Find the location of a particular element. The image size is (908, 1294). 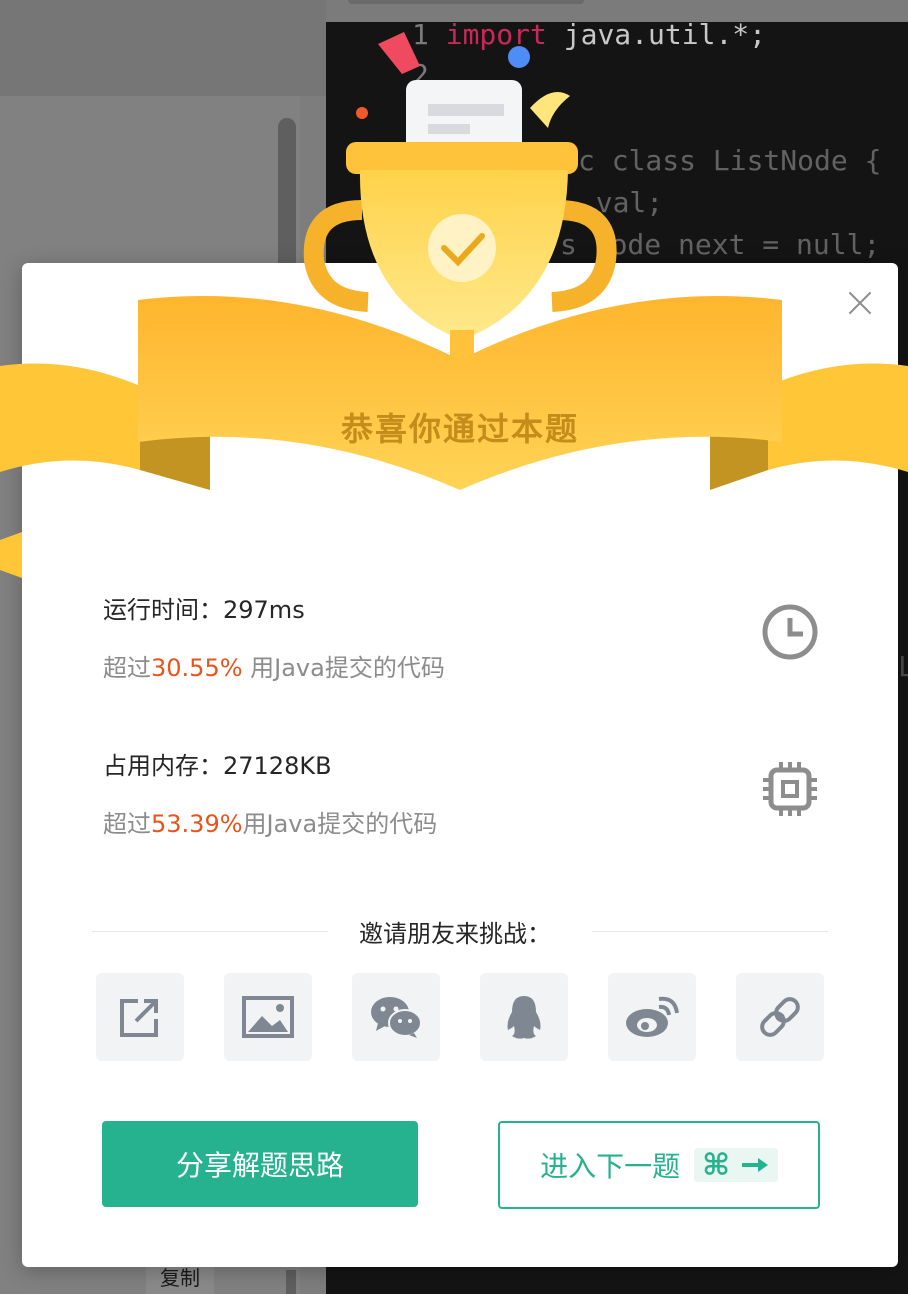

share-qq-button is located at coordinates (524, 1017).